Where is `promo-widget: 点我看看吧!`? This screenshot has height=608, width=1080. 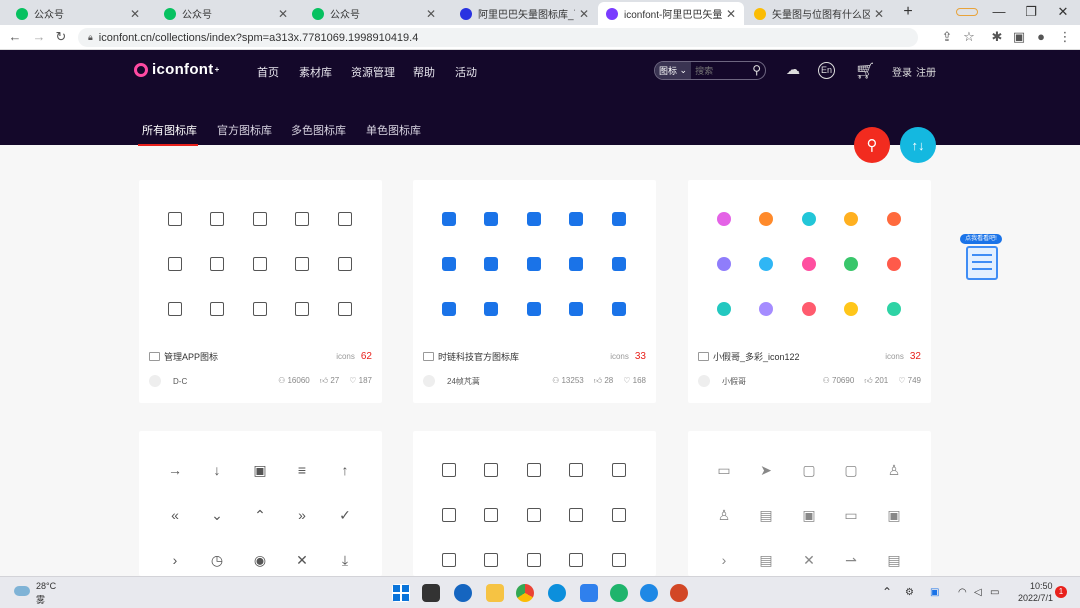 promo-widget: 点我看看吧! is located at coordinates (981, 258).